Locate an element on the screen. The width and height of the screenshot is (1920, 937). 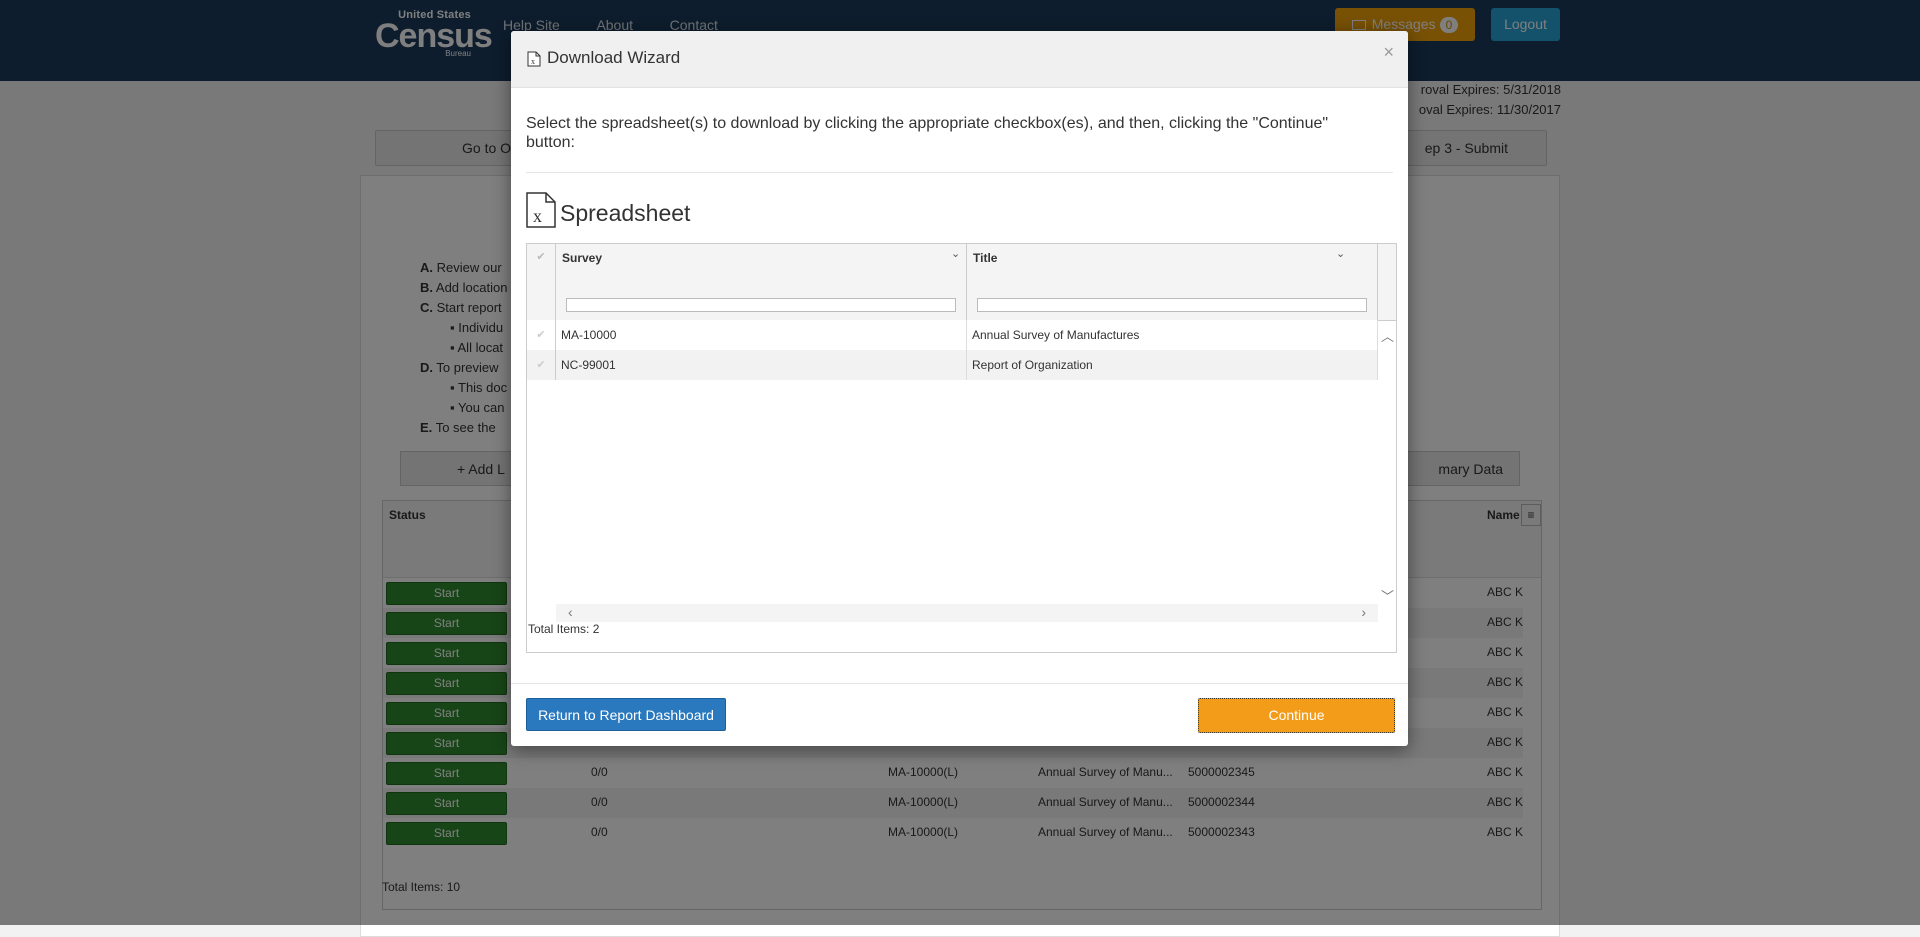
vertical-scrollbar: ︿ ﹀ is located at coordinates (1387, 470).